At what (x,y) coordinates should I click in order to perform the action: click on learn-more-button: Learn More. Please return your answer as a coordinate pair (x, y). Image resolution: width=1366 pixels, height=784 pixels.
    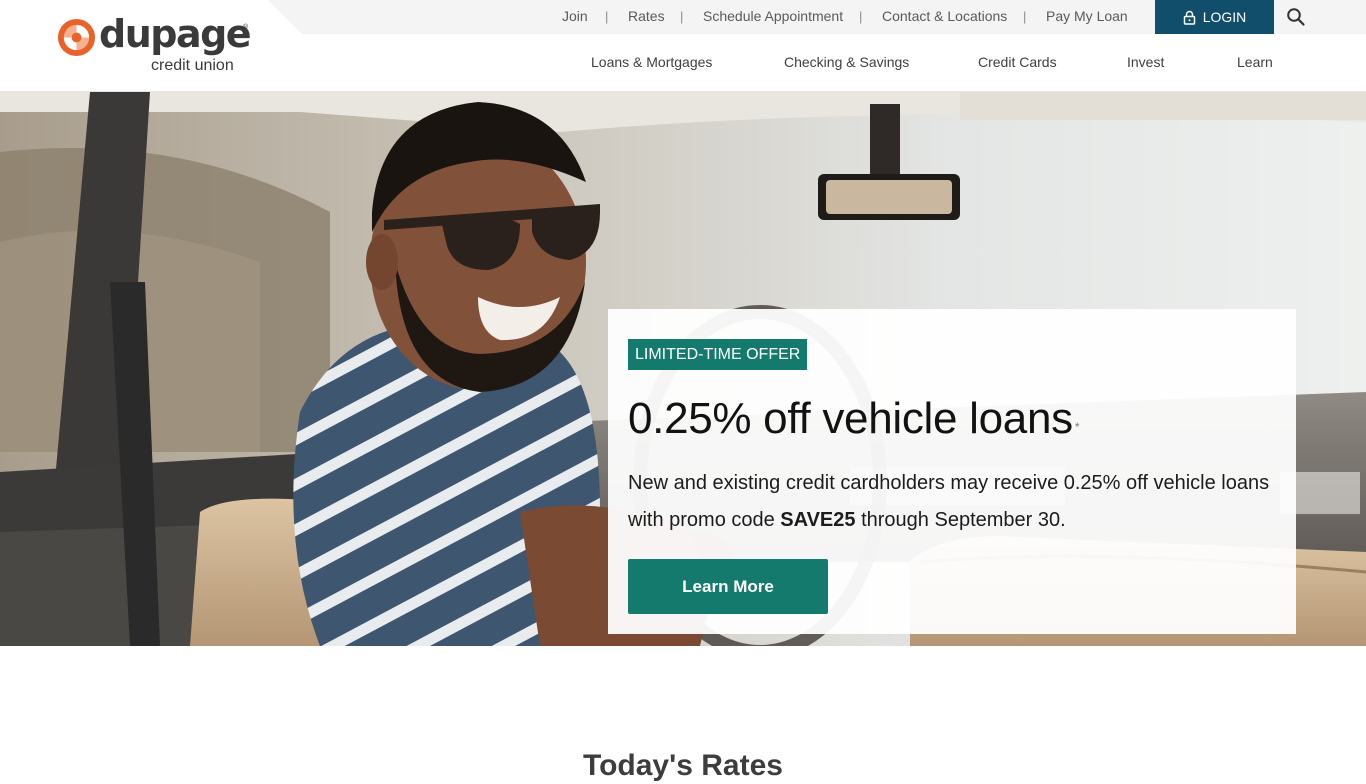
    Looking at the image, I should click on (728, 586).